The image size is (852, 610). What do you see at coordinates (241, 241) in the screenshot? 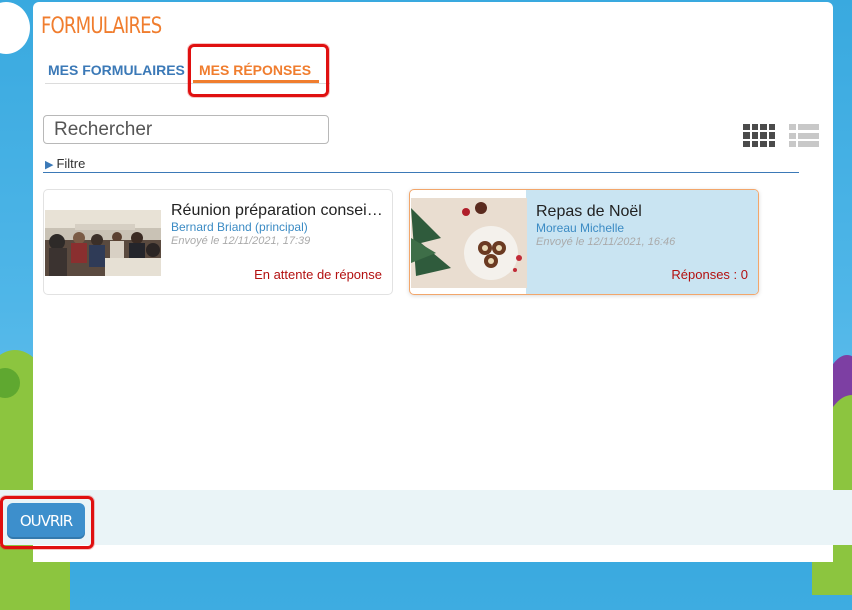
I see `card-date: Envoyé le 12/11/2021, 17:39` at bounding box center [241, 241].